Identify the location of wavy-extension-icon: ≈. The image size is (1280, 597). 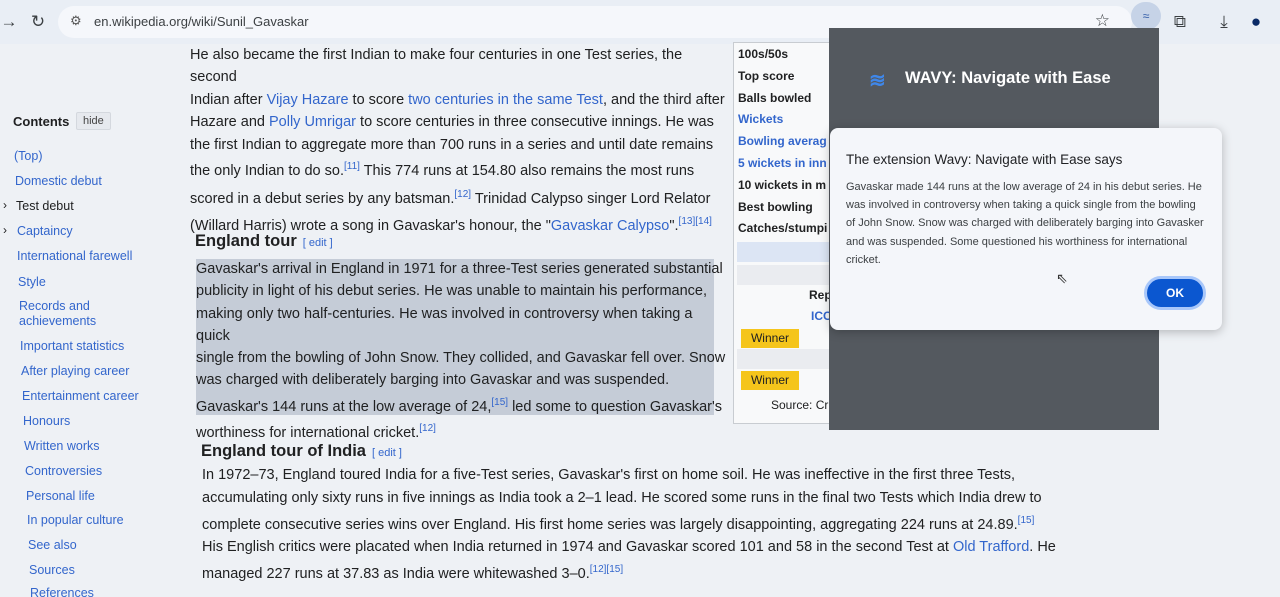
(1146, 16).